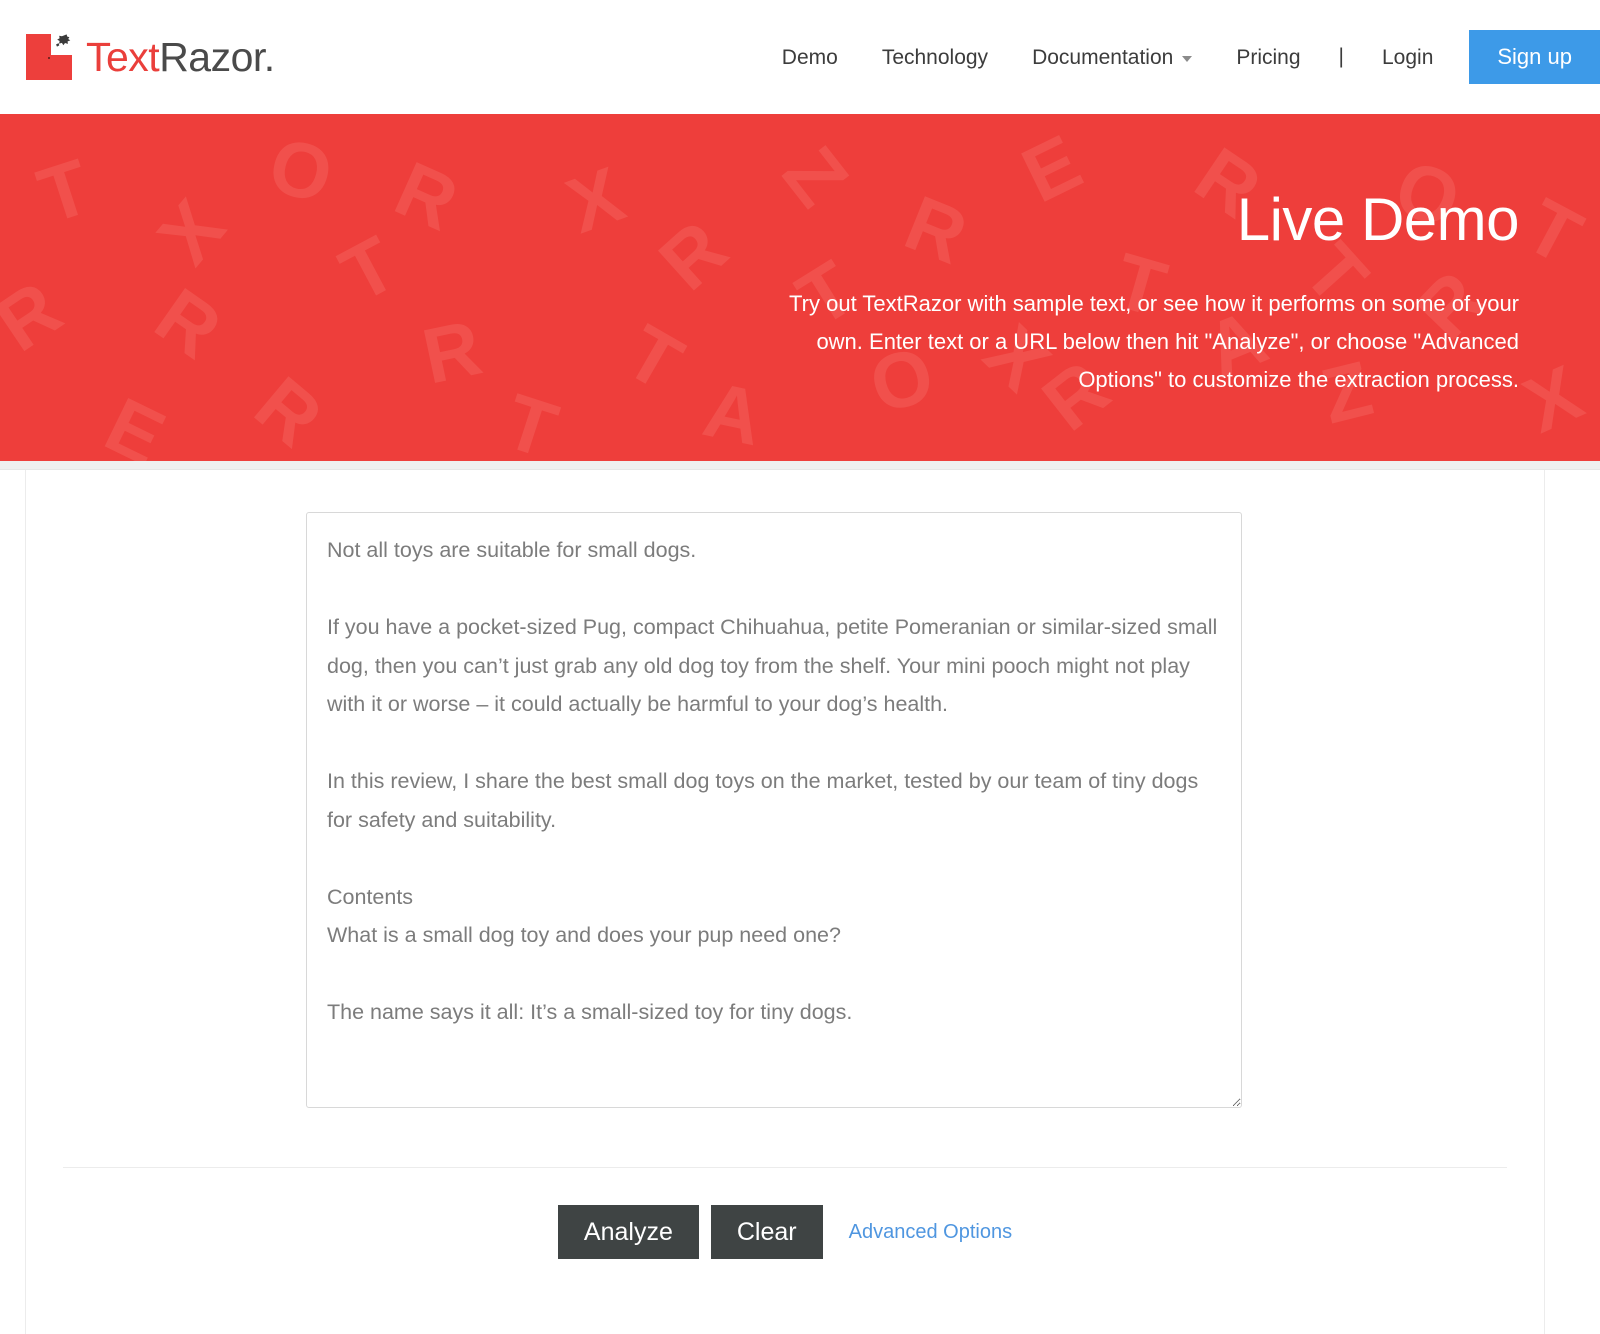 The height and width of the screenshot is (1334, 1600). I want to click on nav-item-documentation-label: Documentation, so click(1103, 57).